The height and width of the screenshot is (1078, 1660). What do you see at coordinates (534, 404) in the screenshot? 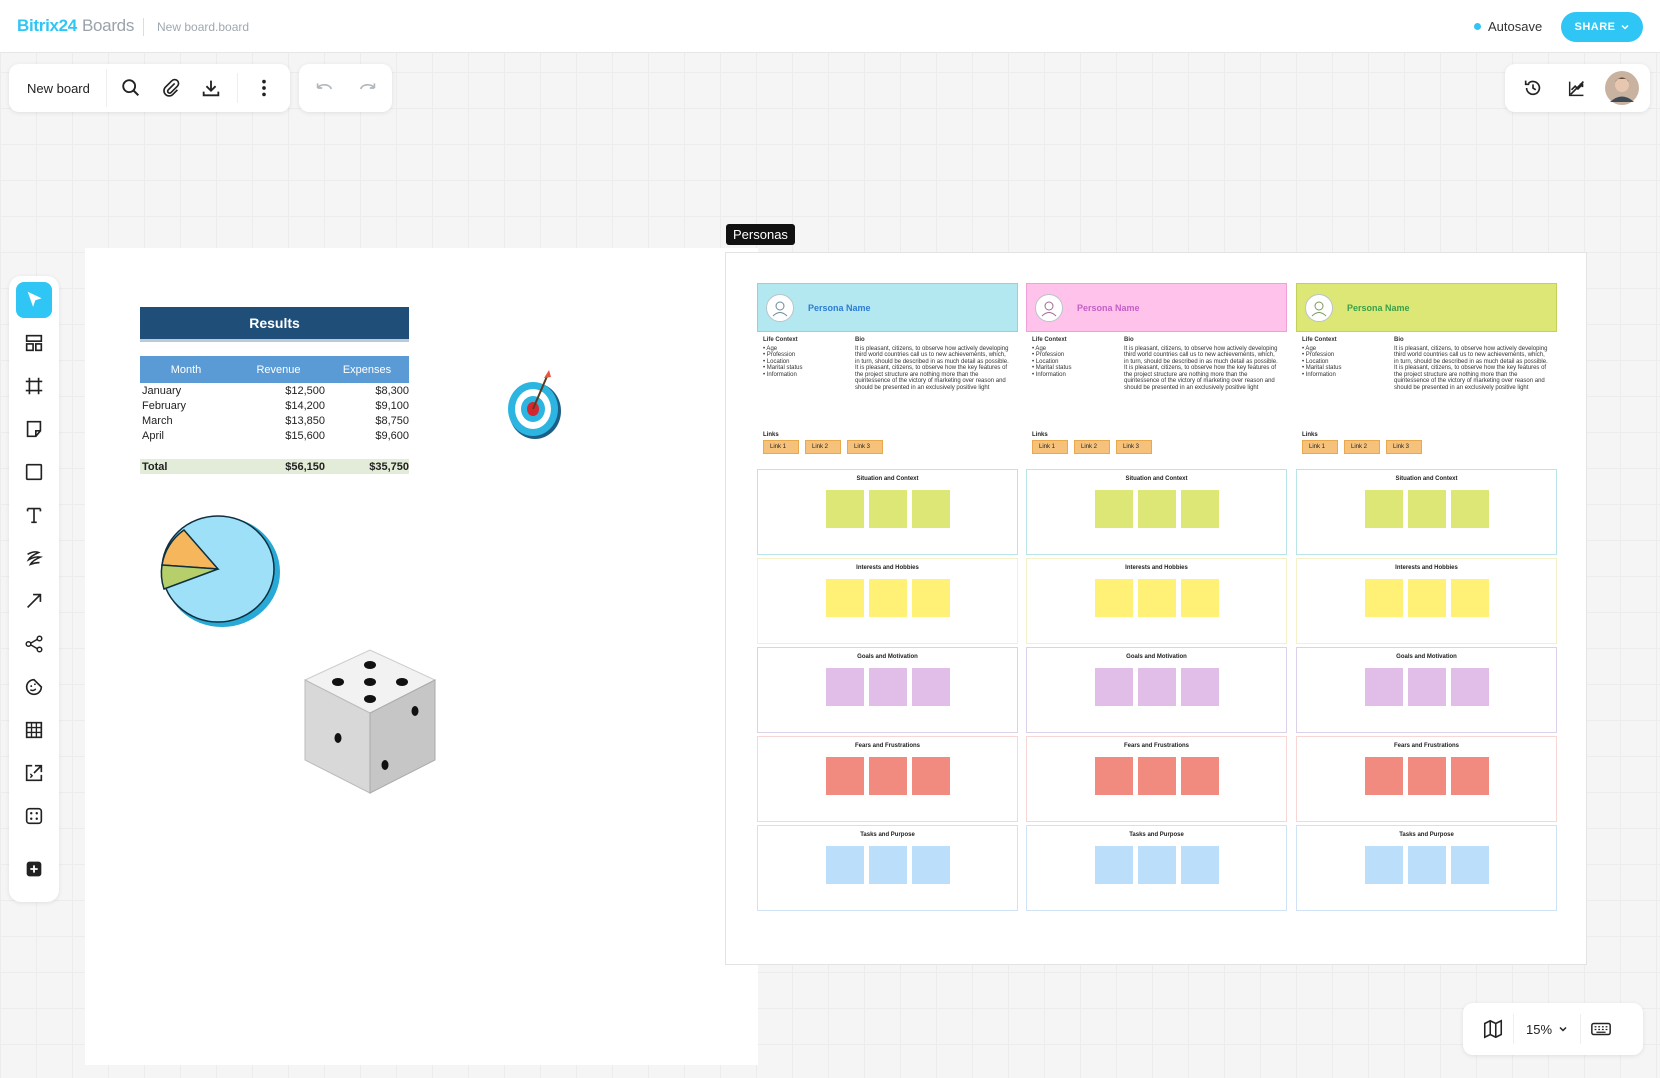
I see `target-sticker-icon` at bounding box center [534, 404].